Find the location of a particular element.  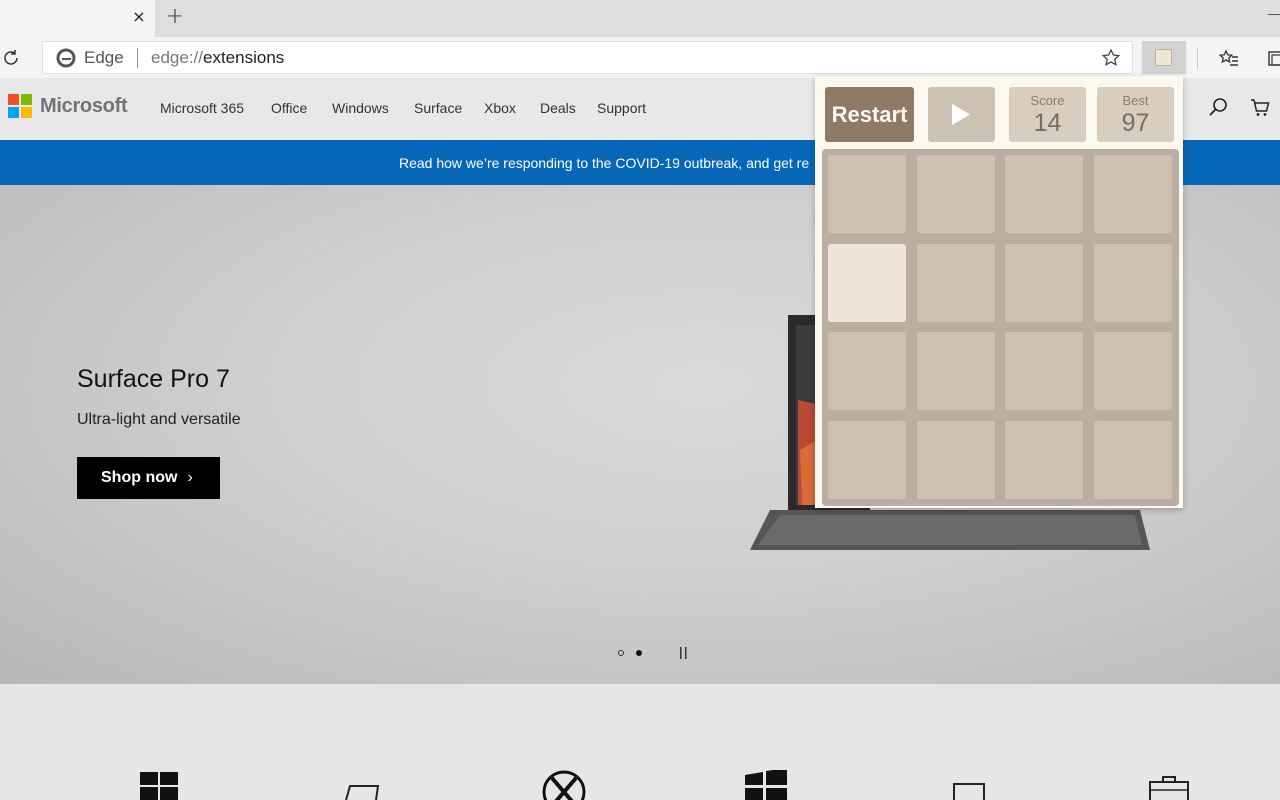

nav-surface: Surface is located at coordinates (438, 108).